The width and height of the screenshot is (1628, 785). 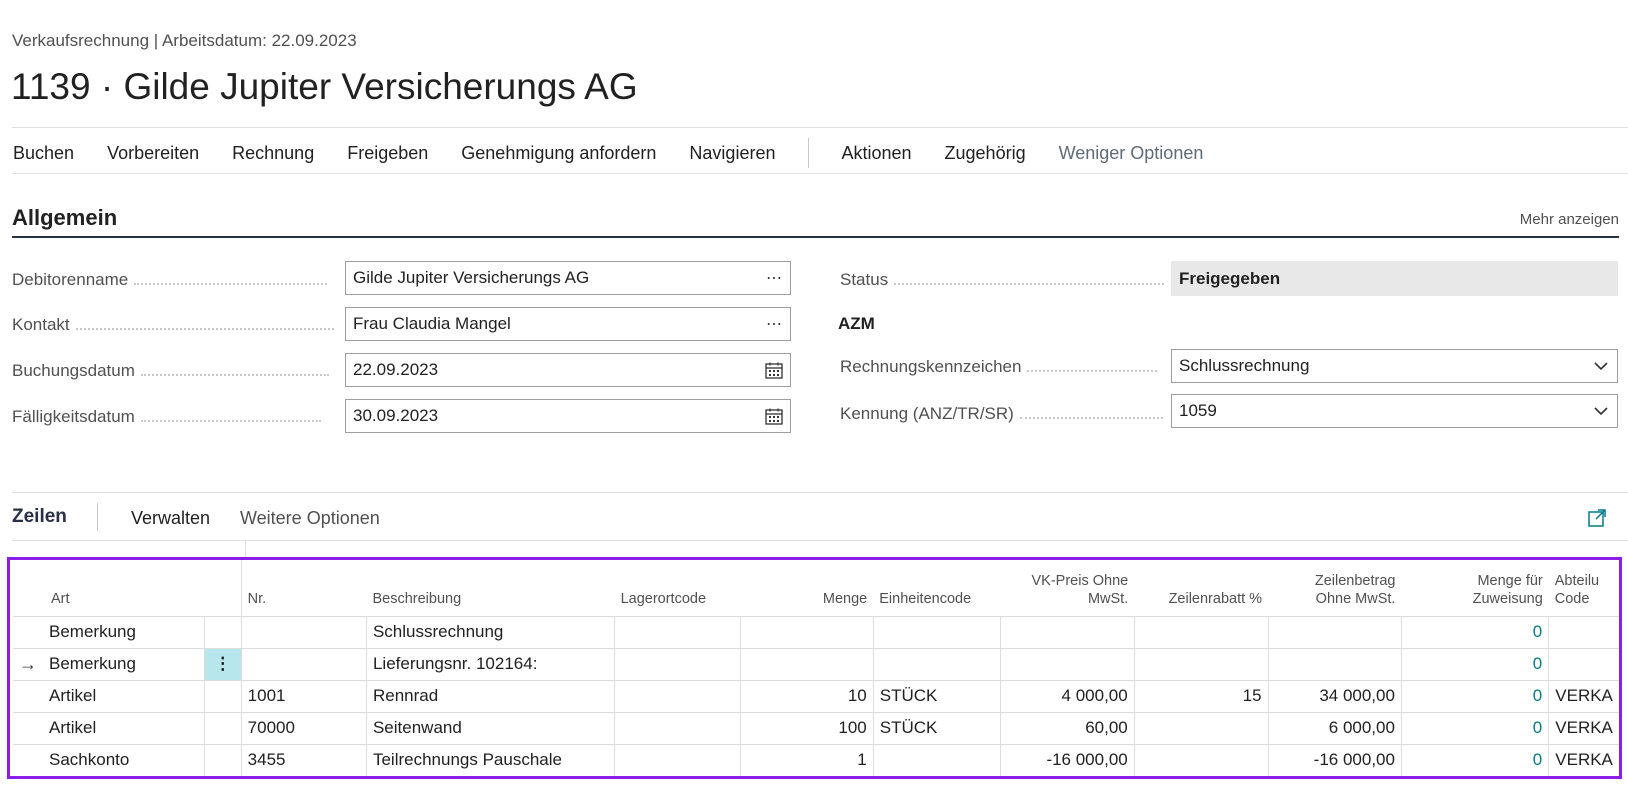 I want to click on azm-group-title: AZM, so click(x=856, y=323).